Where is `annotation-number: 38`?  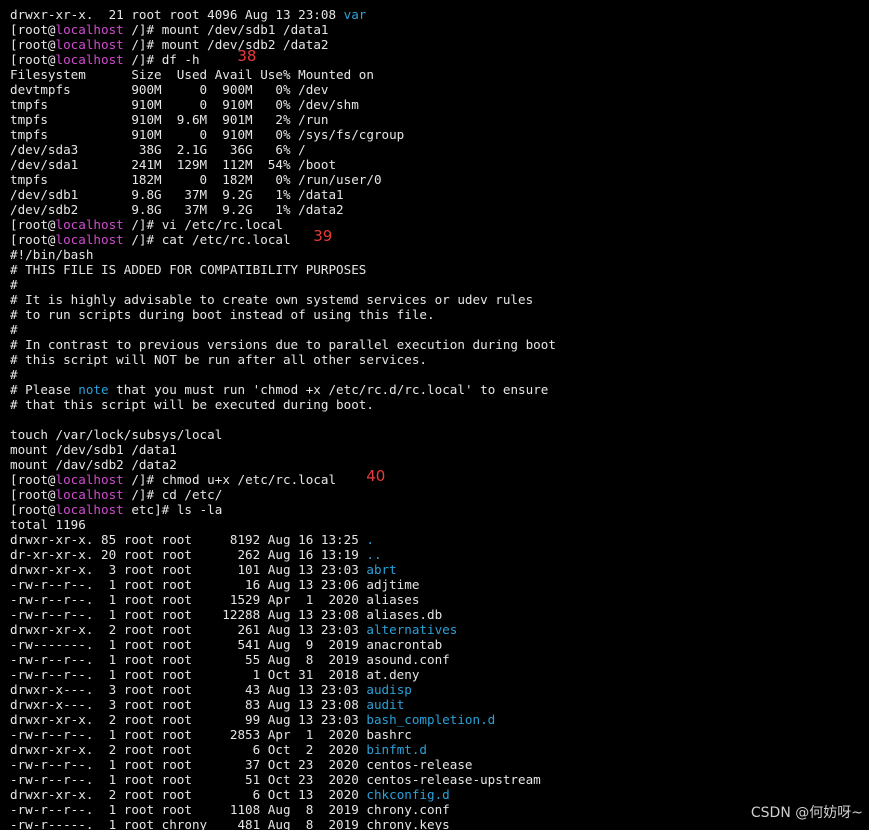
annotation-number: 38 is located at coordinates (247, 56).